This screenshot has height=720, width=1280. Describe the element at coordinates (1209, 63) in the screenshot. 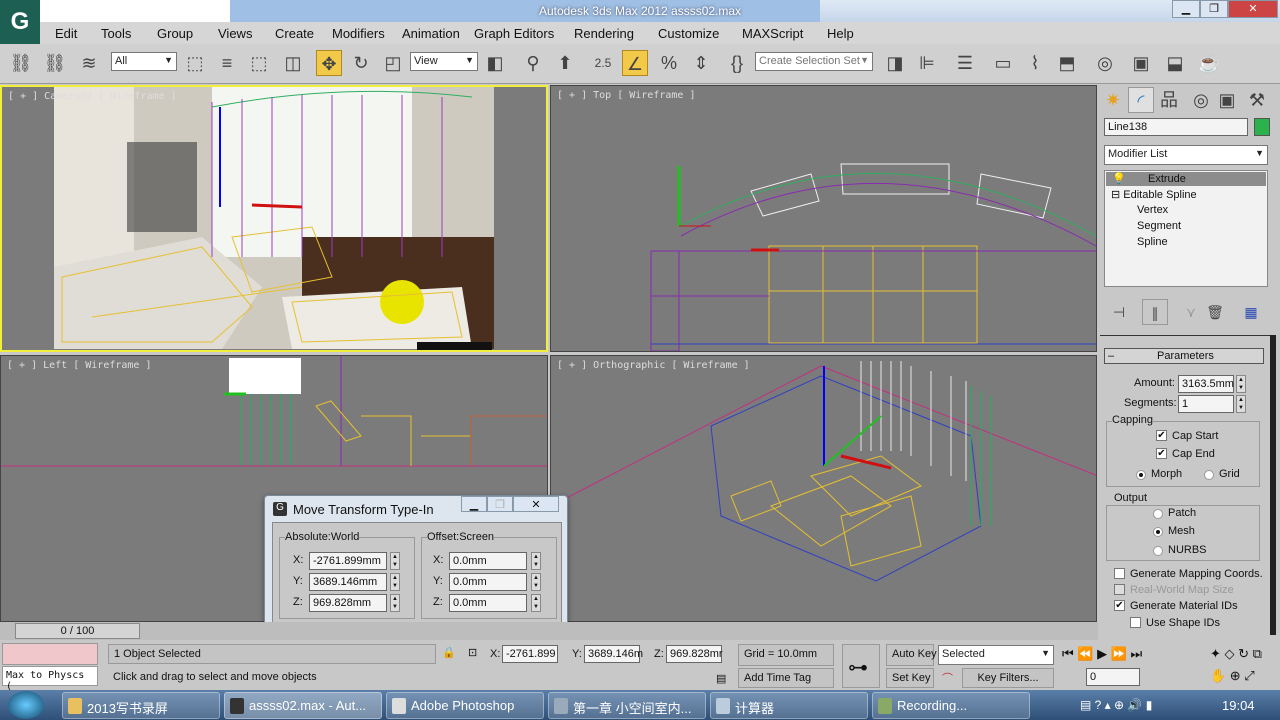

I see `render-production-icon: ☕` at that location.